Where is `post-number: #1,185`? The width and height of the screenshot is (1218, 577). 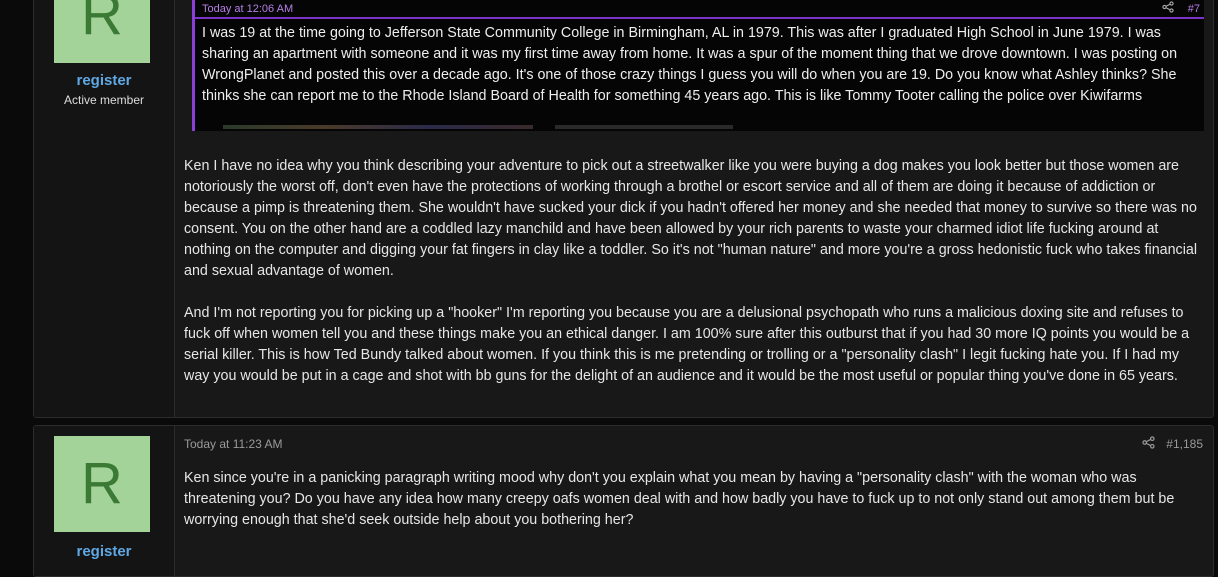 post-number: #1,185 is located at coordinates (1184, 444).